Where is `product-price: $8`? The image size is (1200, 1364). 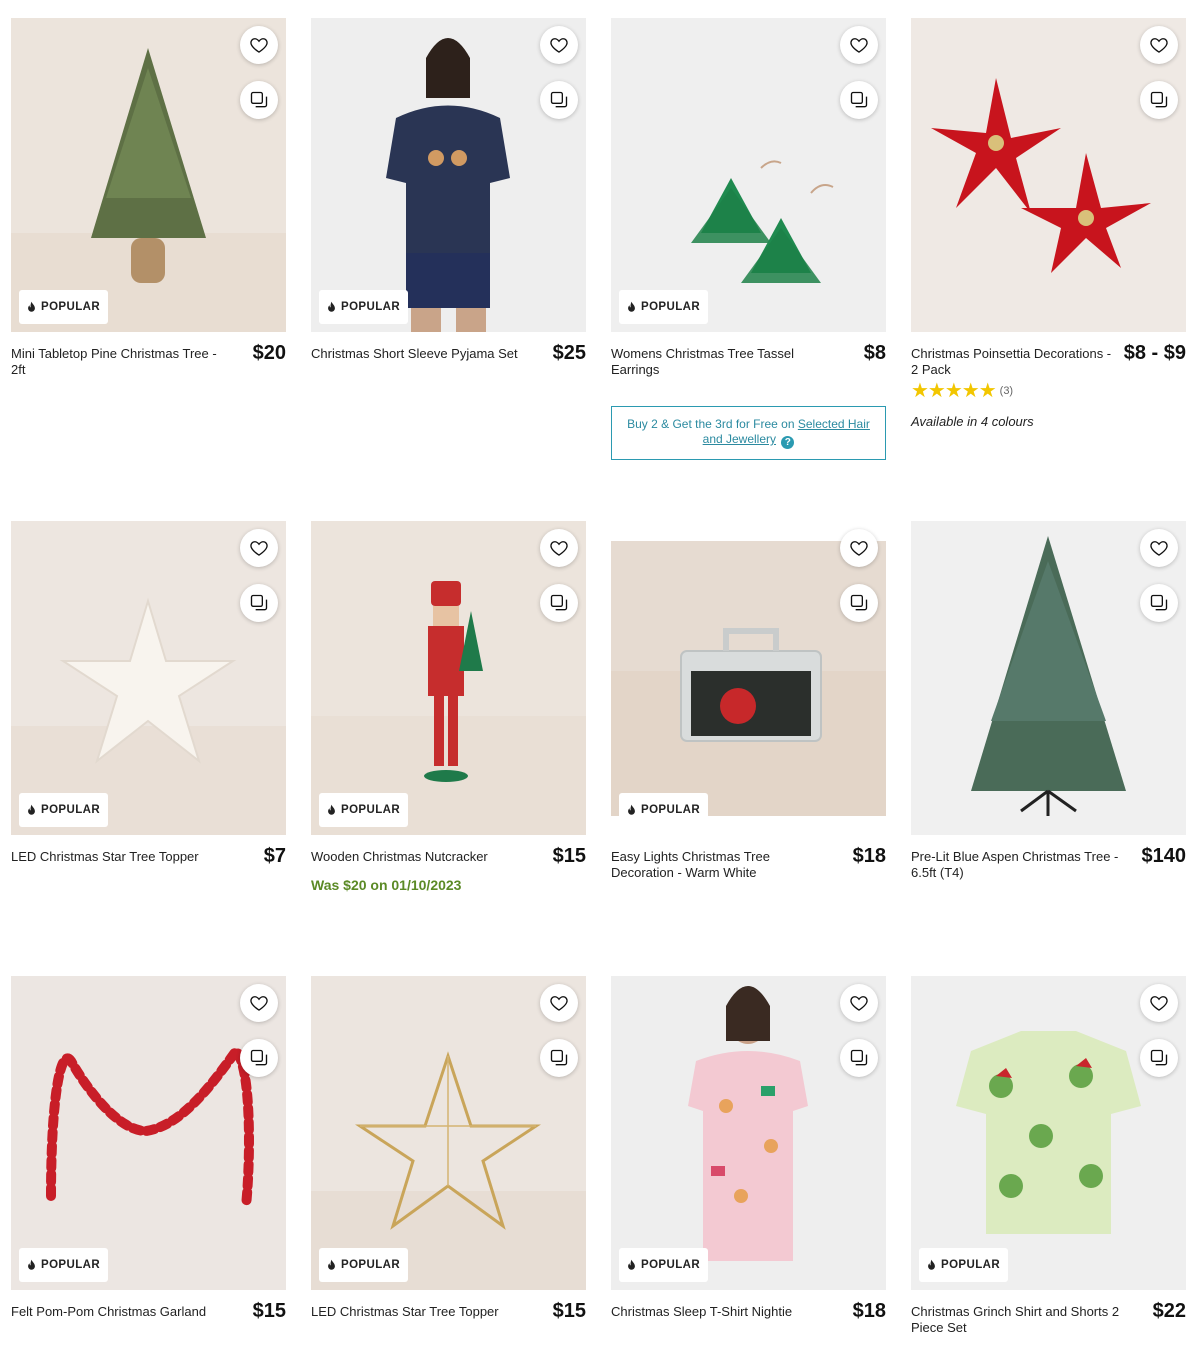 product-price: $8 is located at coordinates (874, 353).